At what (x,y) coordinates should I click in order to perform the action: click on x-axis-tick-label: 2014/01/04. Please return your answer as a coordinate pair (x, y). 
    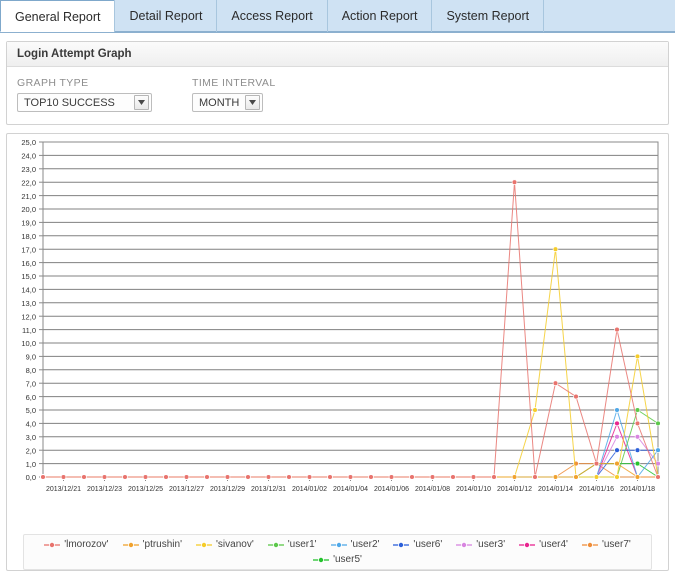
    Looking at the image, I should click on (350, 489).